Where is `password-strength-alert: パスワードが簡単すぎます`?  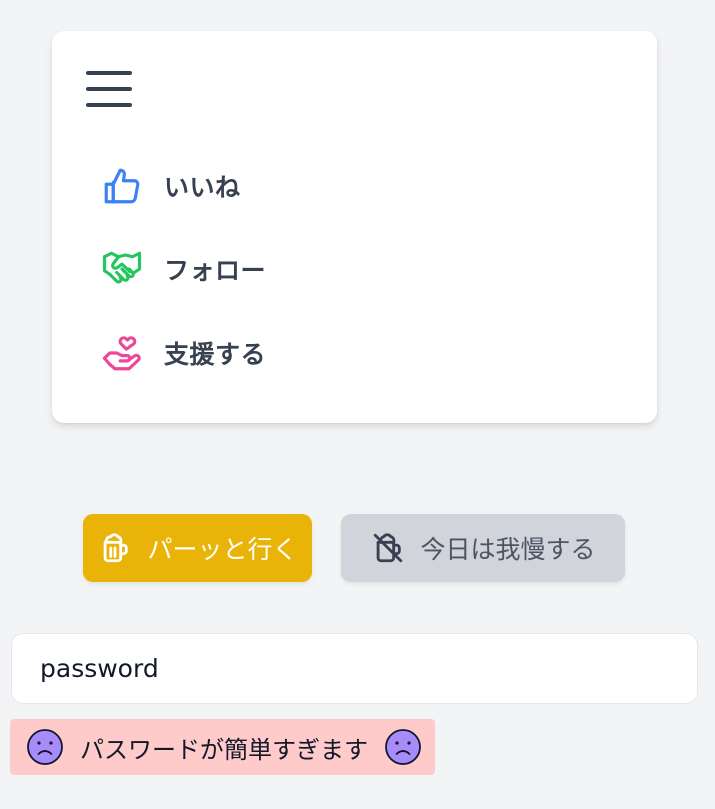
password-strength-alert: パスワードが簡単すぎます is located at coordinates (222, 747).